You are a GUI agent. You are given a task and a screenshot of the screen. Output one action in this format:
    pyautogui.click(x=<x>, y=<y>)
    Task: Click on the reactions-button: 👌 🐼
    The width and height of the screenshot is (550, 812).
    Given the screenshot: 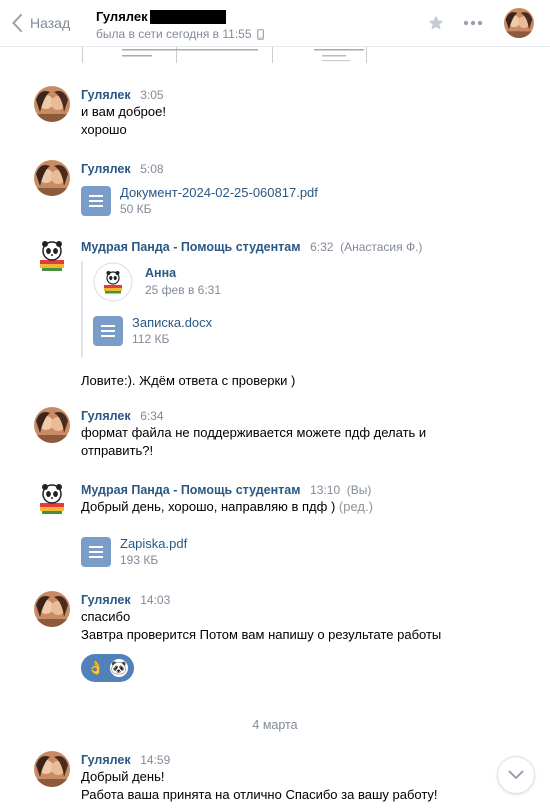 What is the action you would take?
    pyautogui.click(x=107, y=668)
    